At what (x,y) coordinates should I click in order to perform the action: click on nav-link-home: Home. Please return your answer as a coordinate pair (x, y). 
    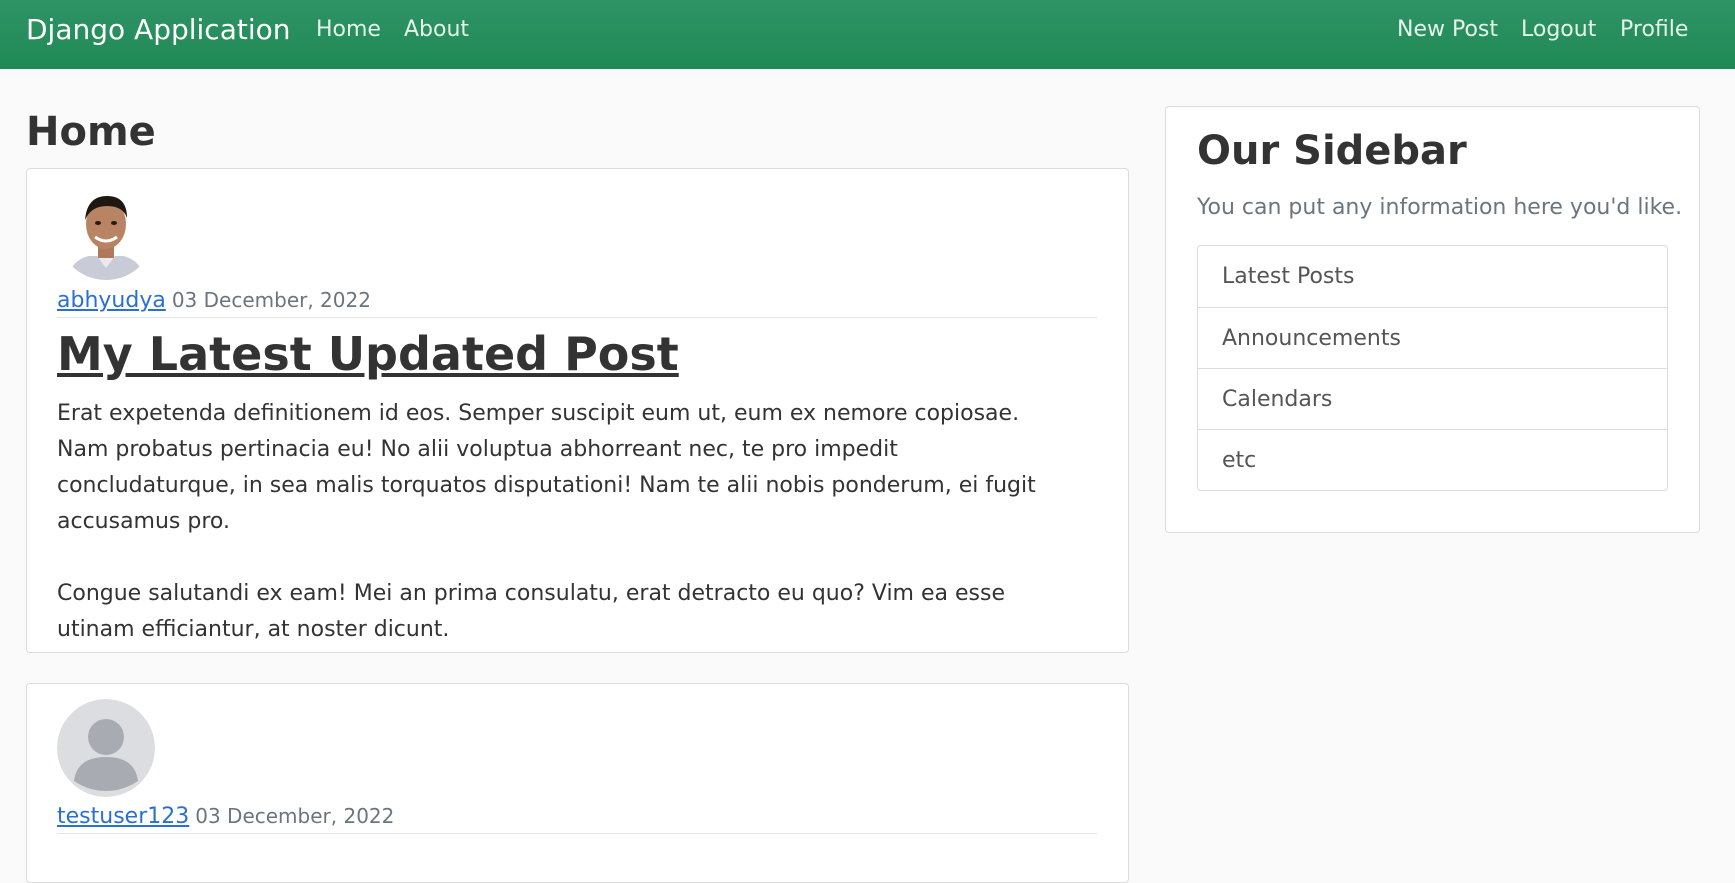
    Looking at the image, I should click on (348, 30).